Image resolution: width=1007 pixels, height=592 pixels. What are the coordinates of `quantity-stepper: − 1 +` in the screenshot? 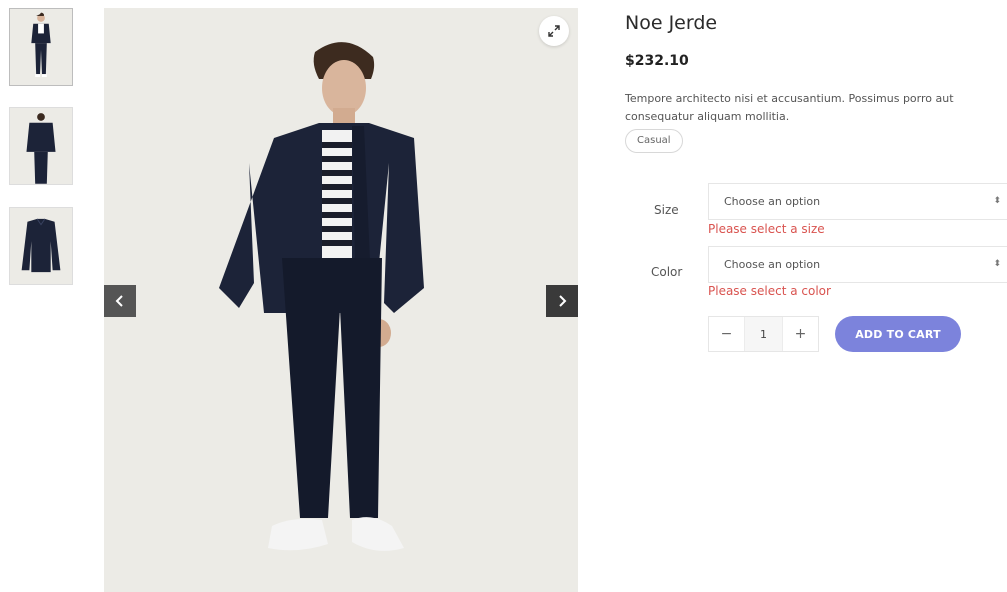 It's located at (763, 334).